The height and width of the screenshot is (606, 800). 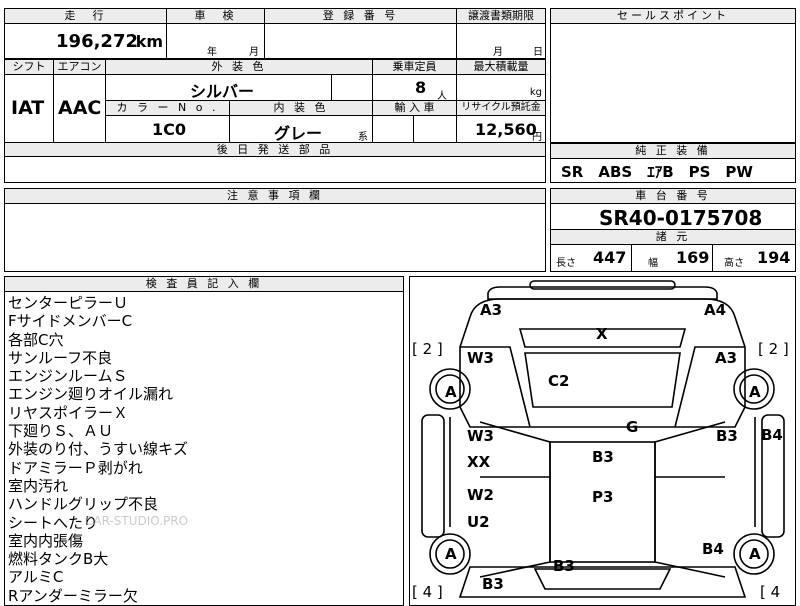 What do you see at coordinates (86, 16) in the screenshot?
I see `mileage-header: 走 行` at bounding box center [86, 16].